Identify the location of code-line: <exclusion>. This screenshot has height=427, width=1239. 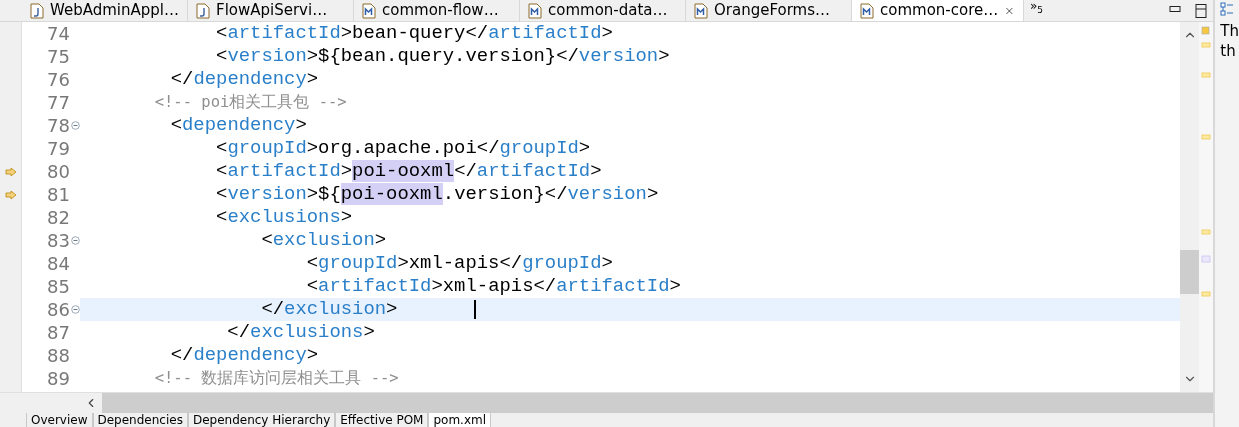
(323, 240).